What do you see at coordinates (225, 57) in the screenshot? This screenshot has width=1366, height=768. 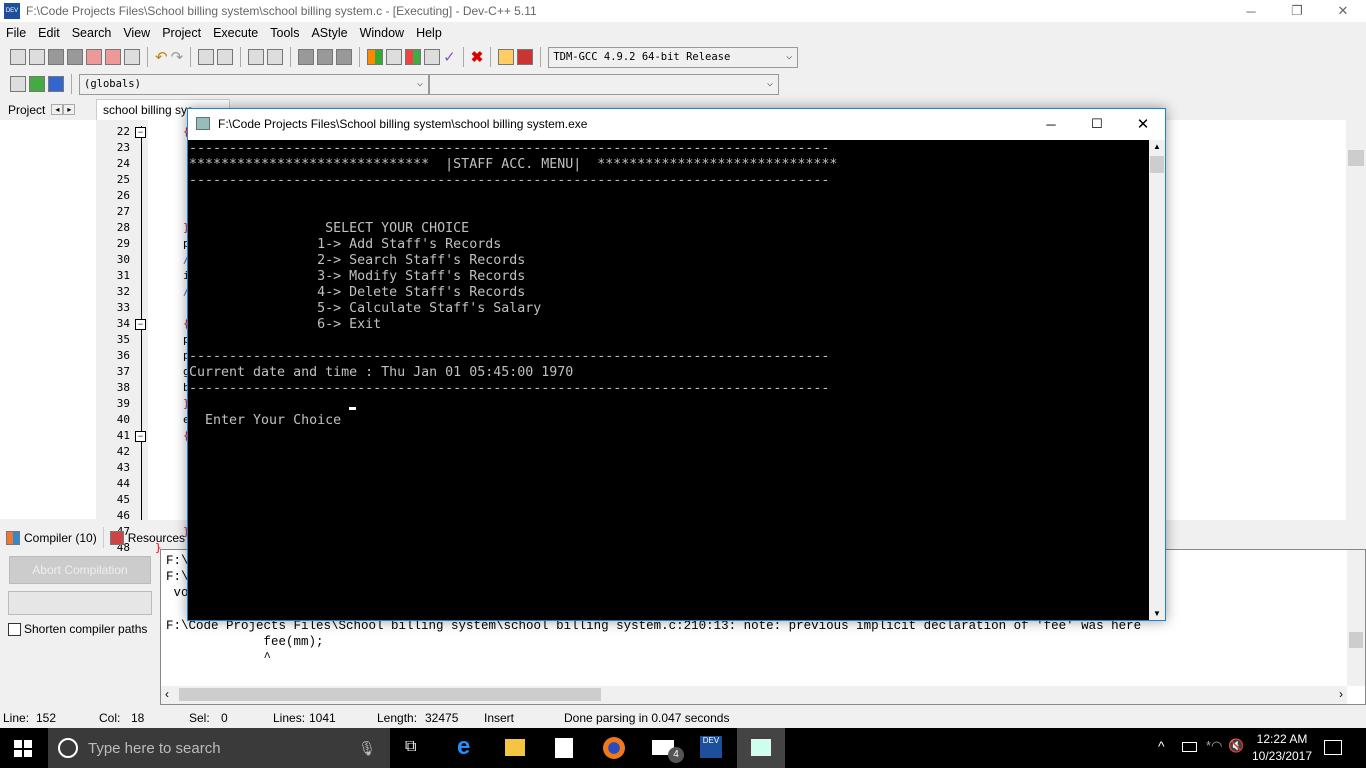 I see `replace-icon` at bounding box center [225, 57].